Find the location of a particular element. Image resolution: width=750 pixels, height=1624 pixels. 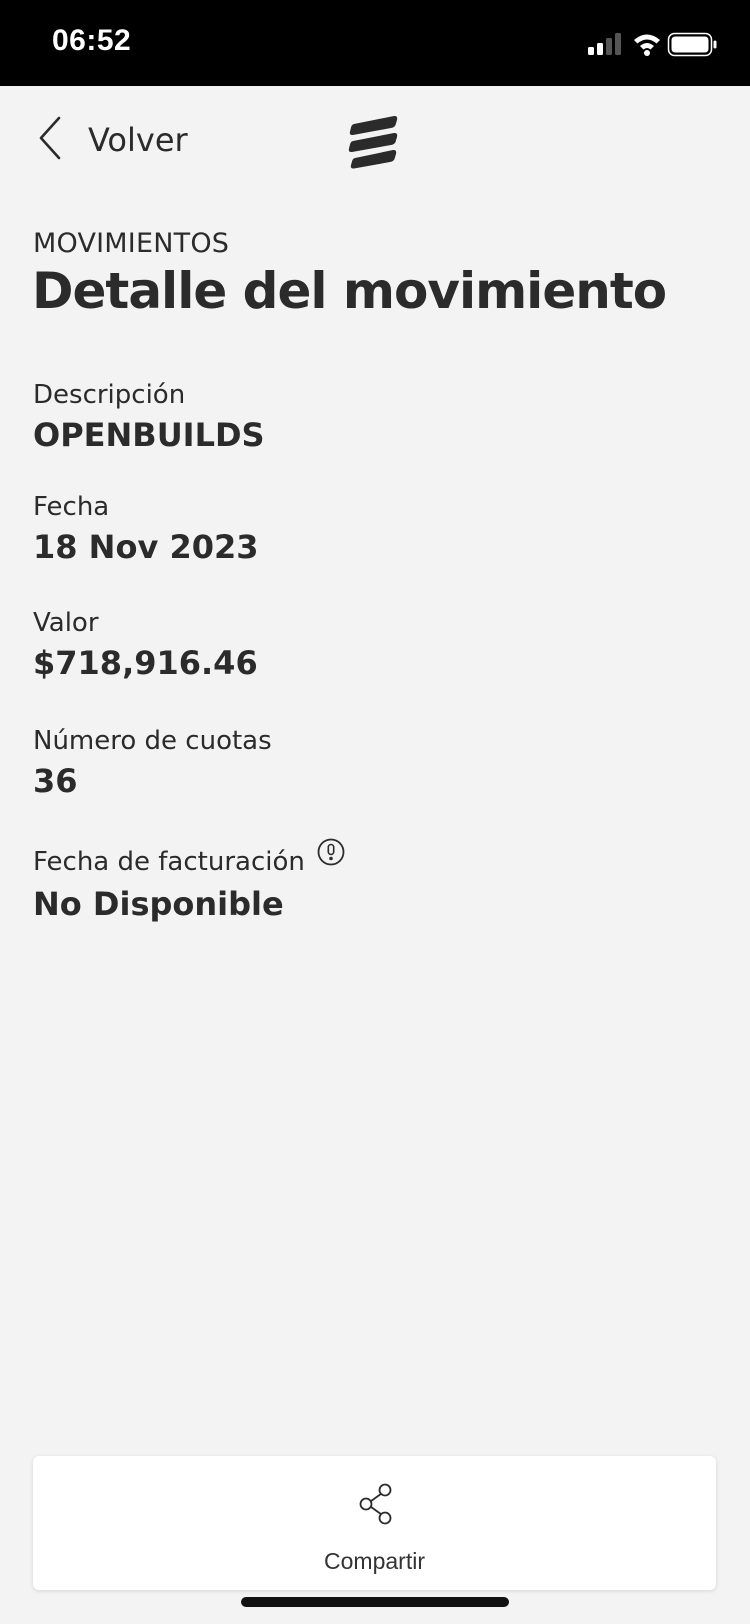

section-label: MOVIMIENTOS is located at coordinates (131, 243).